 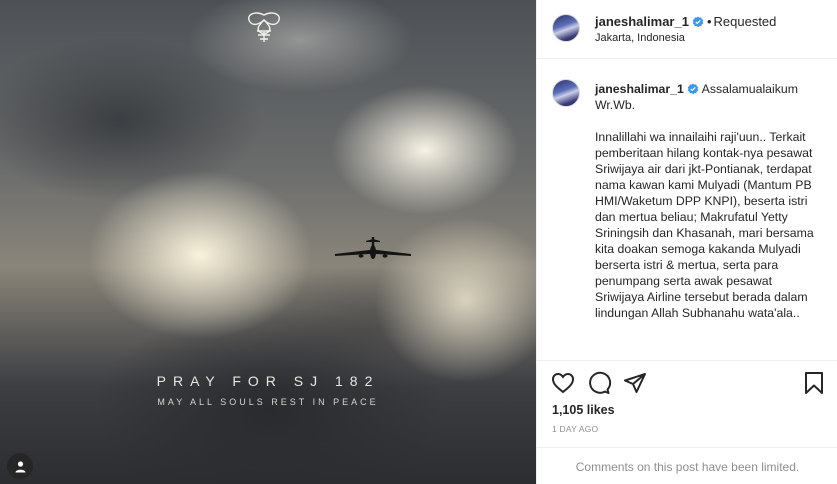 I want to click on avatar, so click(x=566, y=28).